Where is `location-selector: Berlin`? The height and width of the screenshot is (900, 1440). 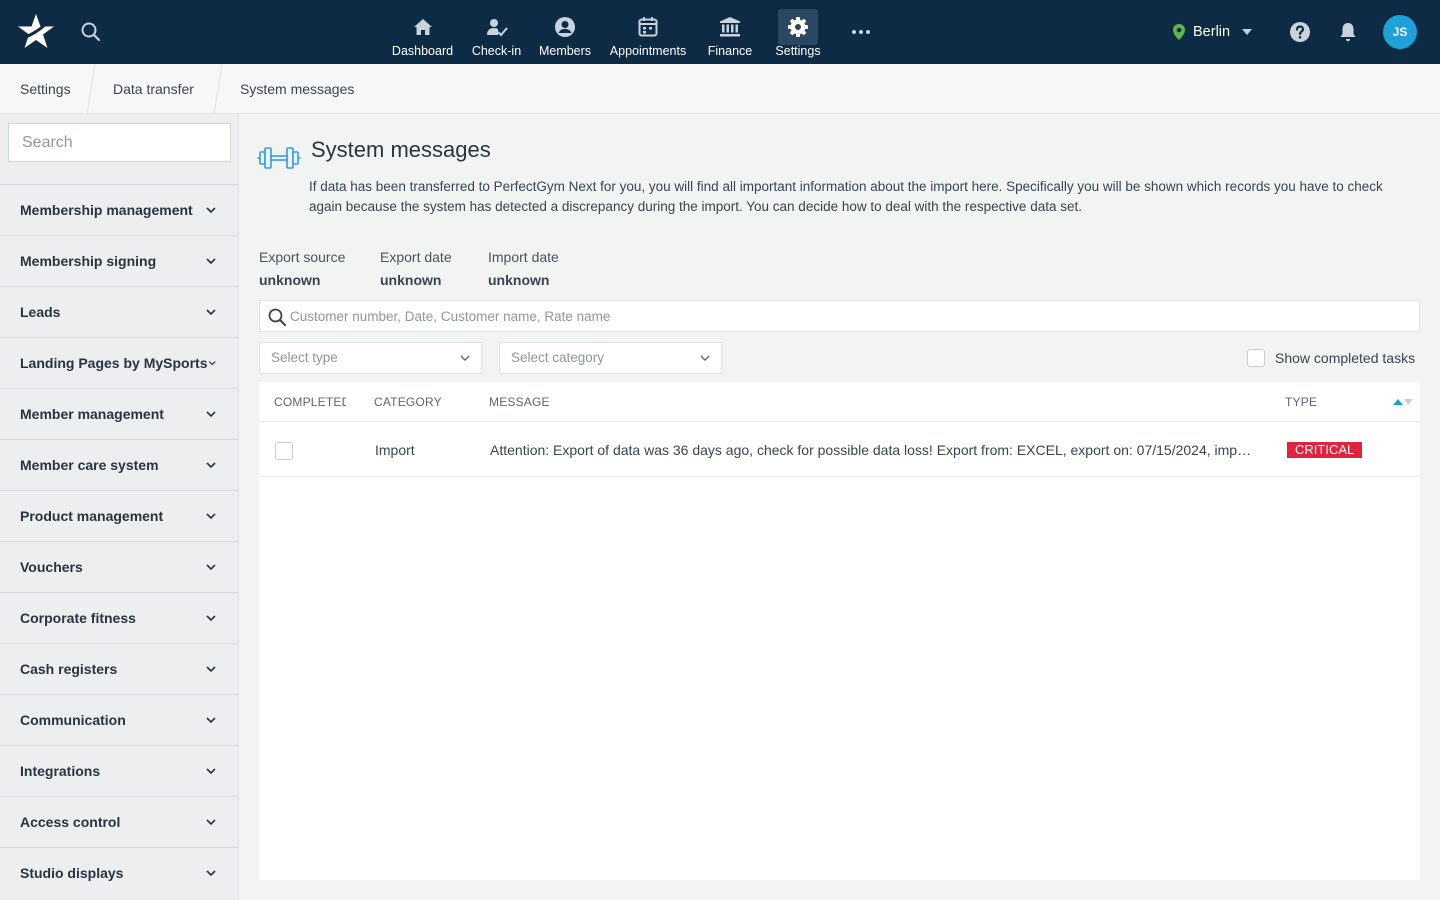 location-selector: Berlin is located at coordinates (1212, 32).